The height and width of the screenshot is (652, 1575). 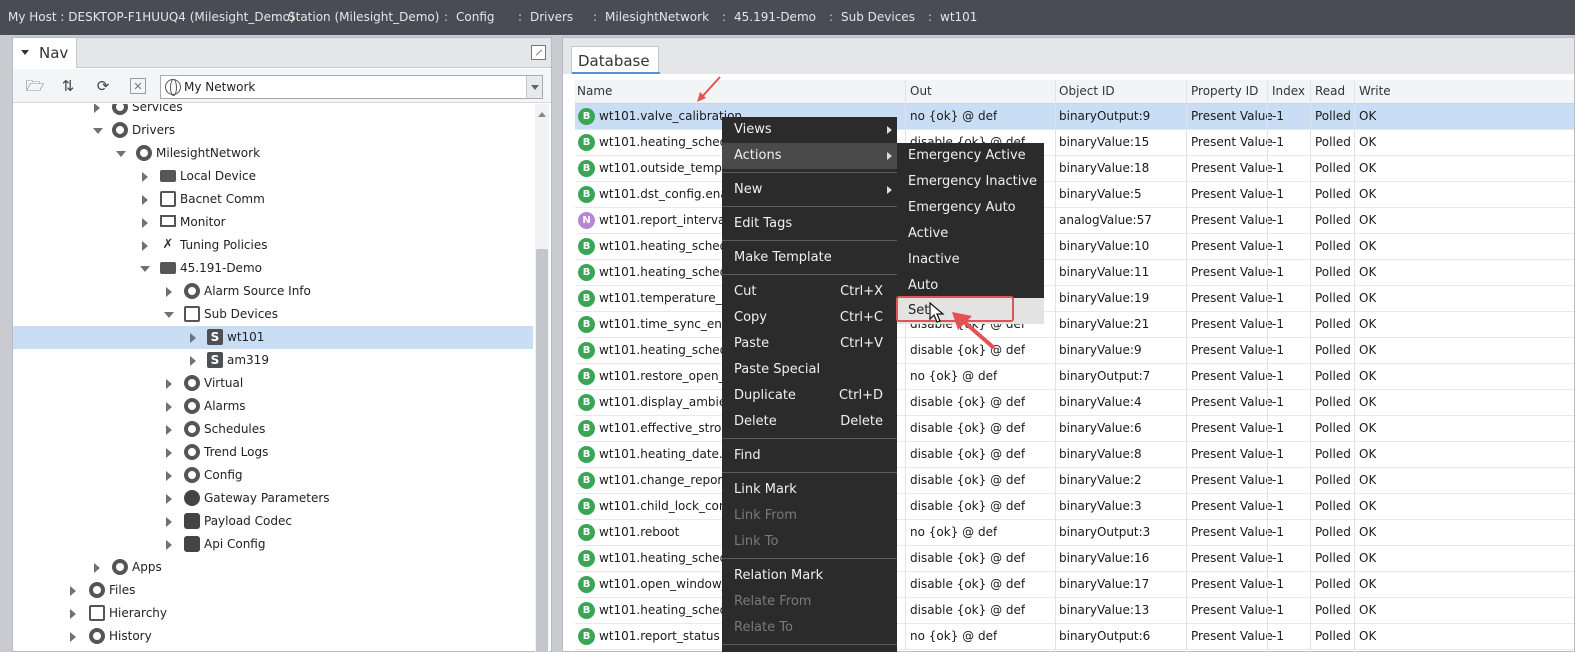 I want to click on menu-item-paste: Paste Ctrl+V, so click(x=809, y=344).